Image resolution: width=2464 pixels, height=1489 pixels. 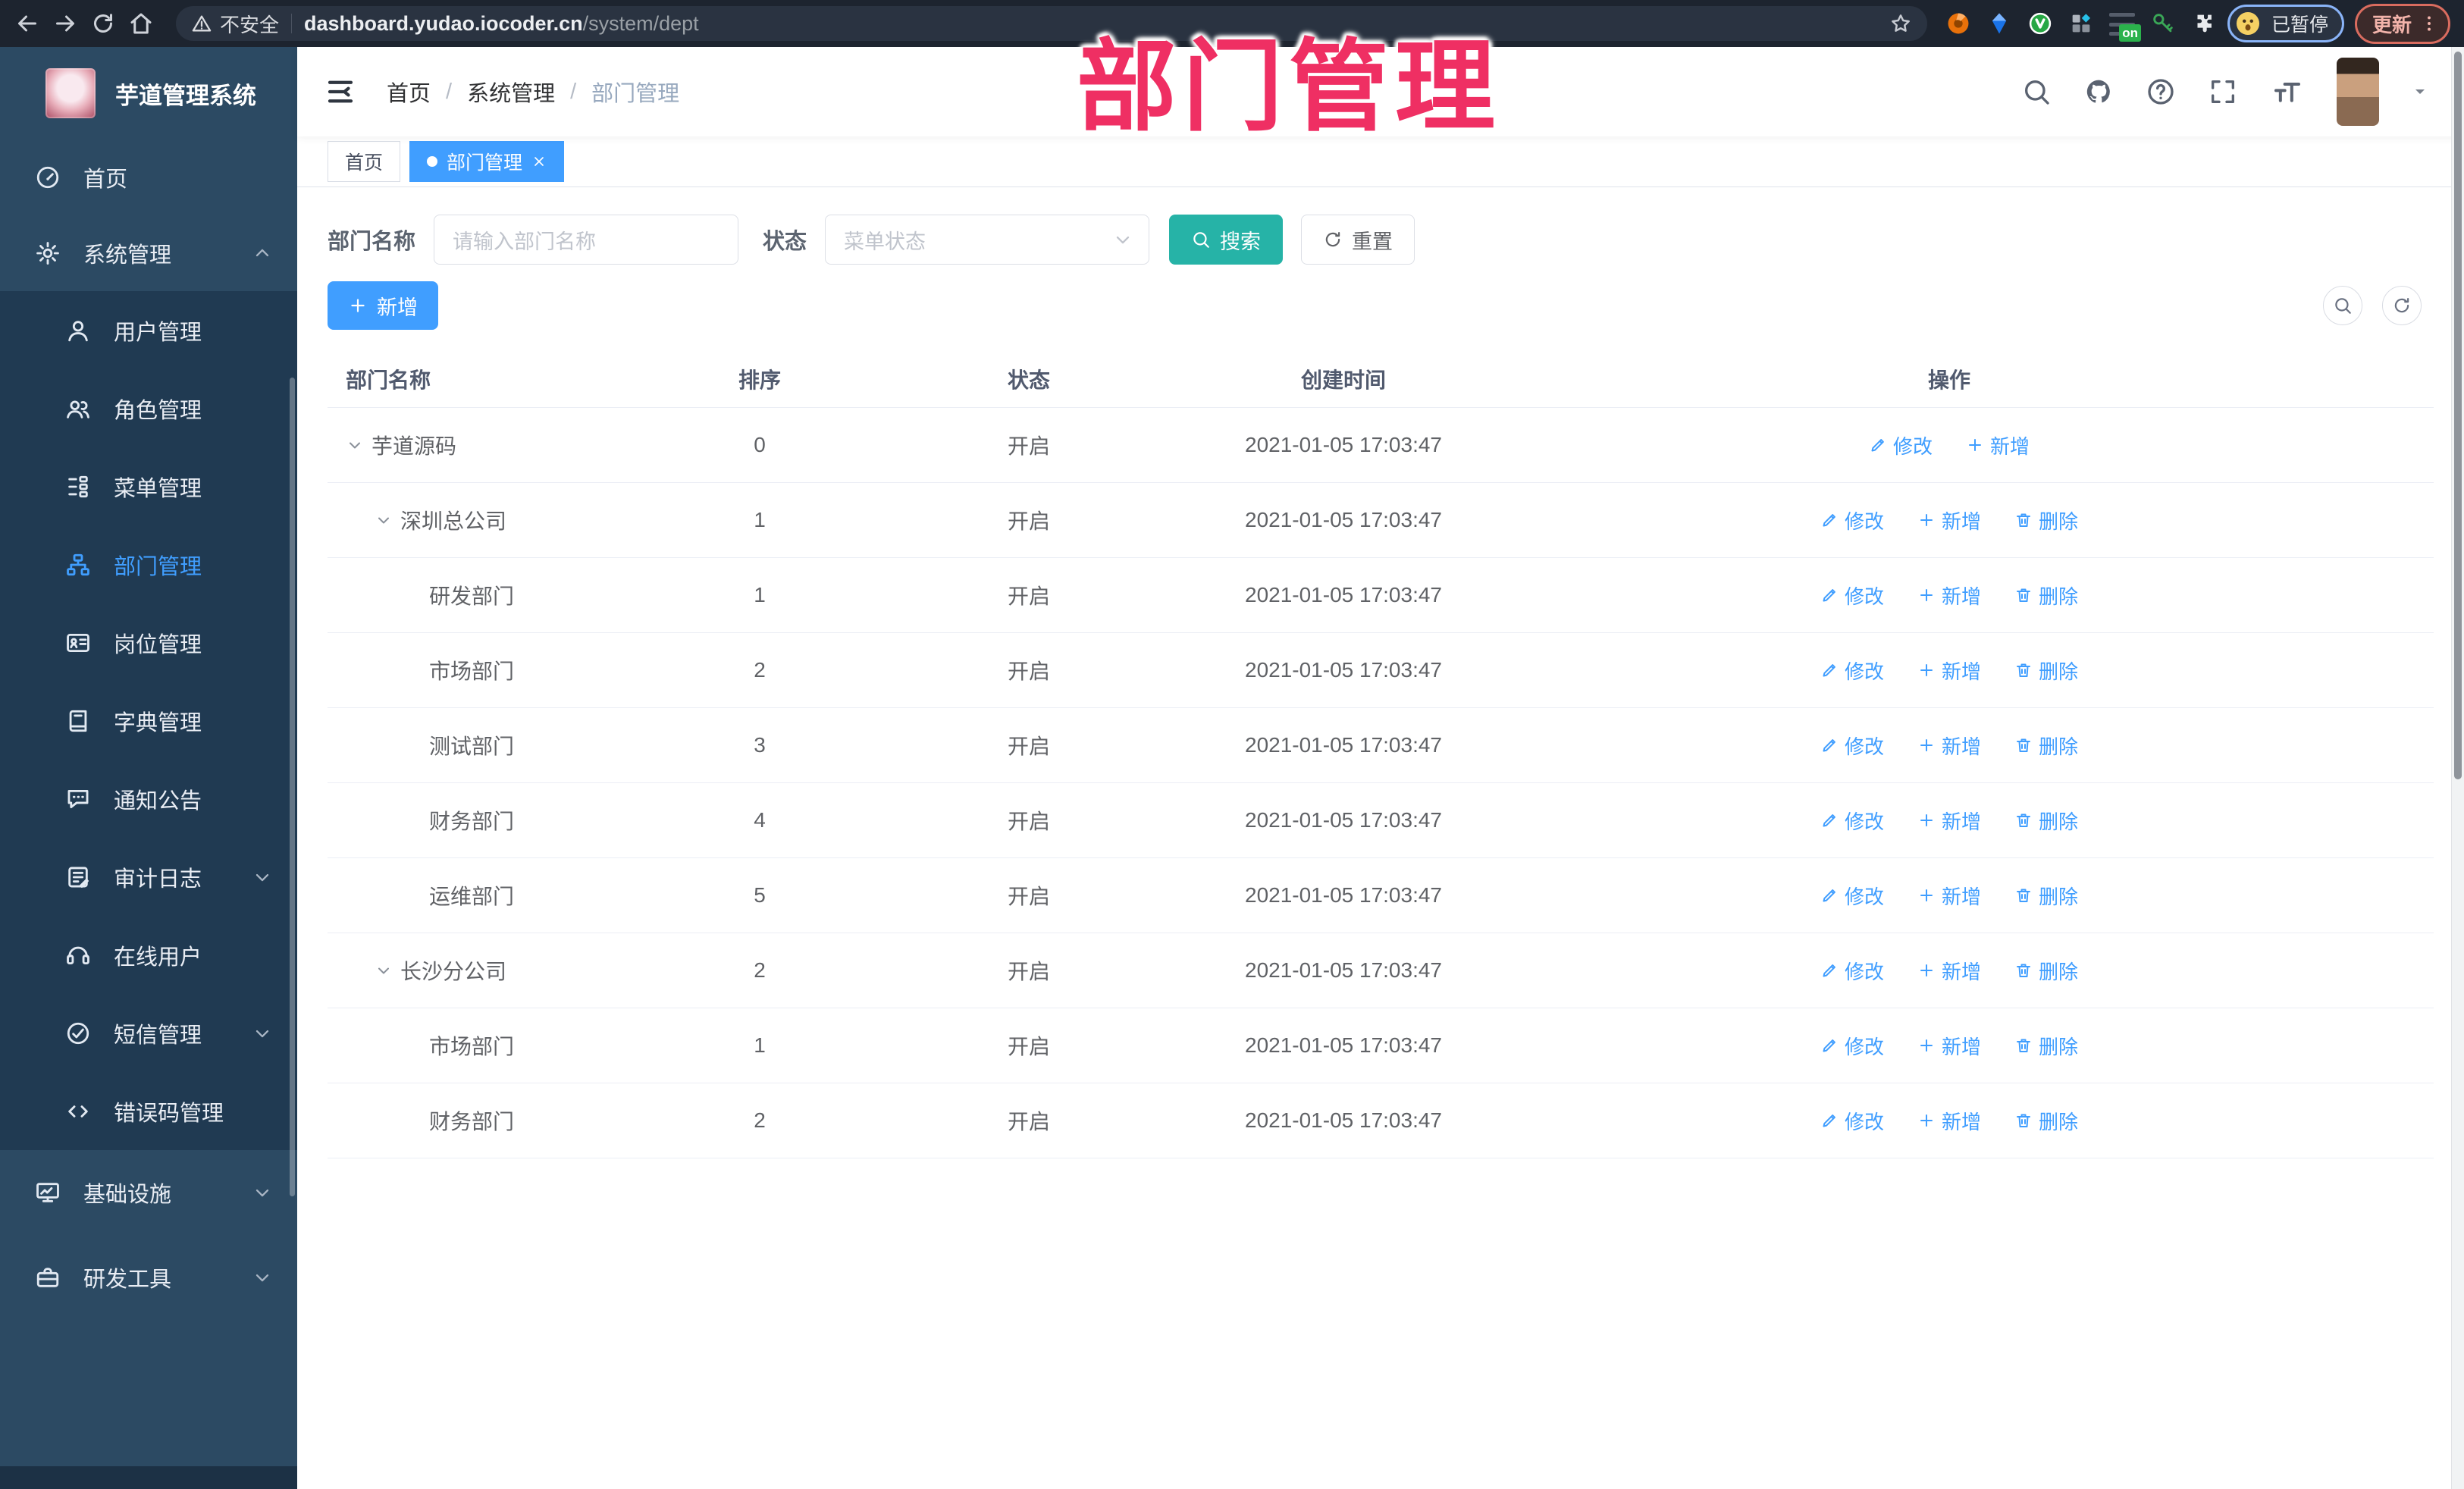 I want to click on extension-green-icon, so click(x=2040, y=23).